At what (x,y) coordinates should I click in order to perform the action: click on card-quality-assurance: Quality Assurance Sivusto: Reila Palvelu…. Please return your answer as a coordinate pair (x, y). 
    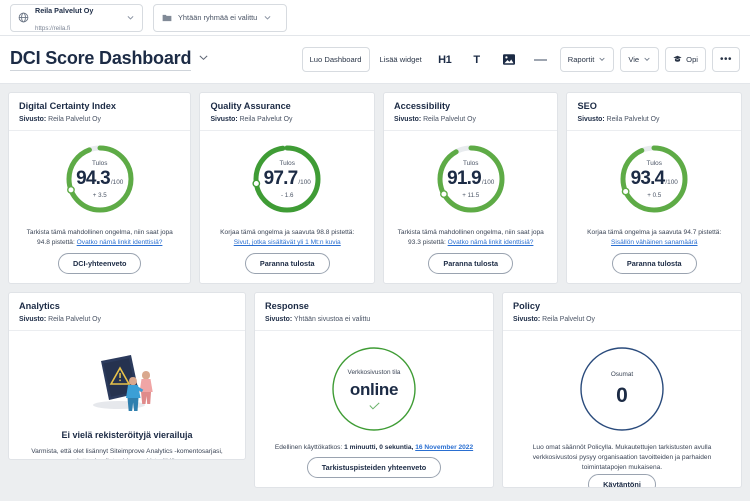
    Looking at the image, I should click on (287, 188).